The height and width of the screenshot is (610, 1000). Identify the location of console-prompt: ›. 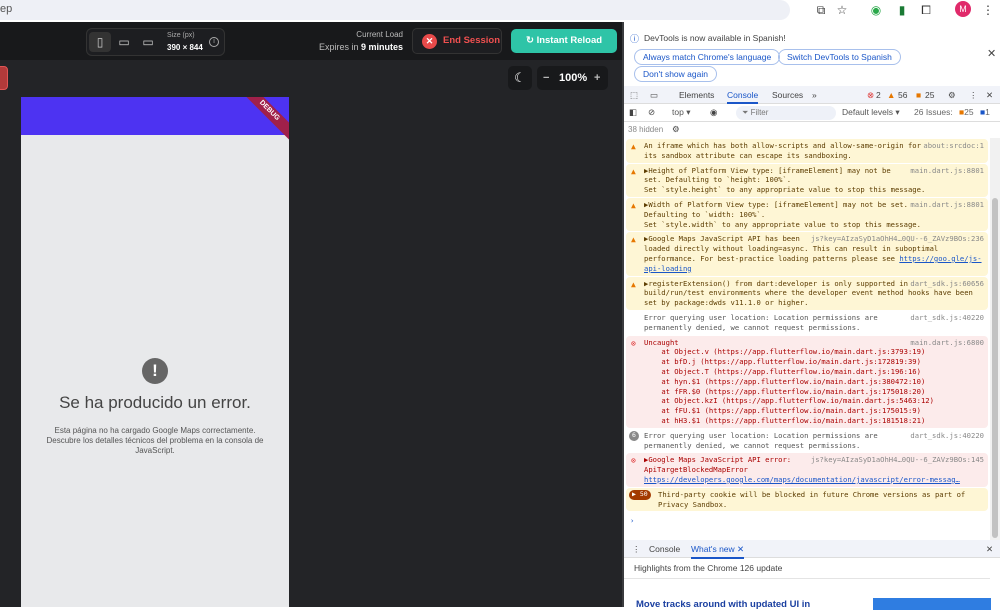
(807, 521).